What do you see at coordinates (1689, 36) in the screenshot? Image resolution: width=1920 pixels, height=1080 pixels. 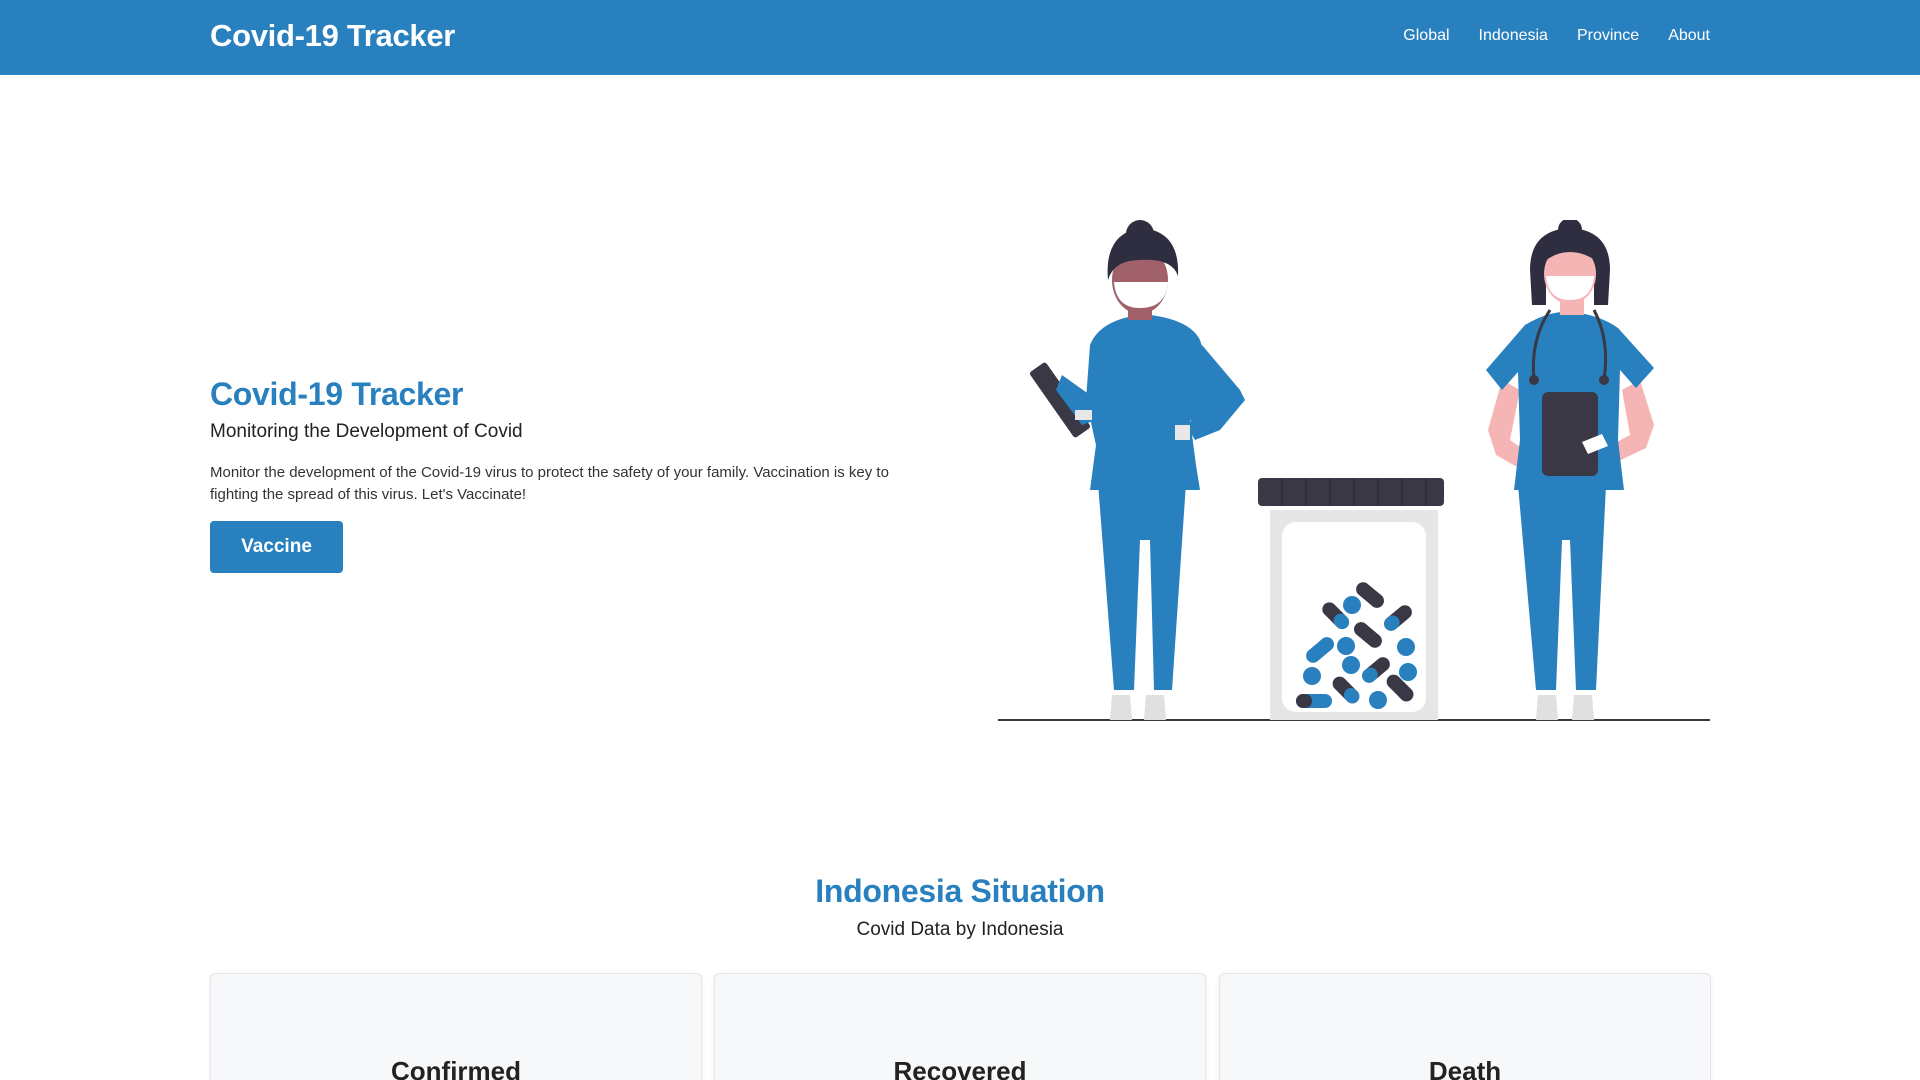 I see `nav-link-about: About` at bounding box center [1689, 36].